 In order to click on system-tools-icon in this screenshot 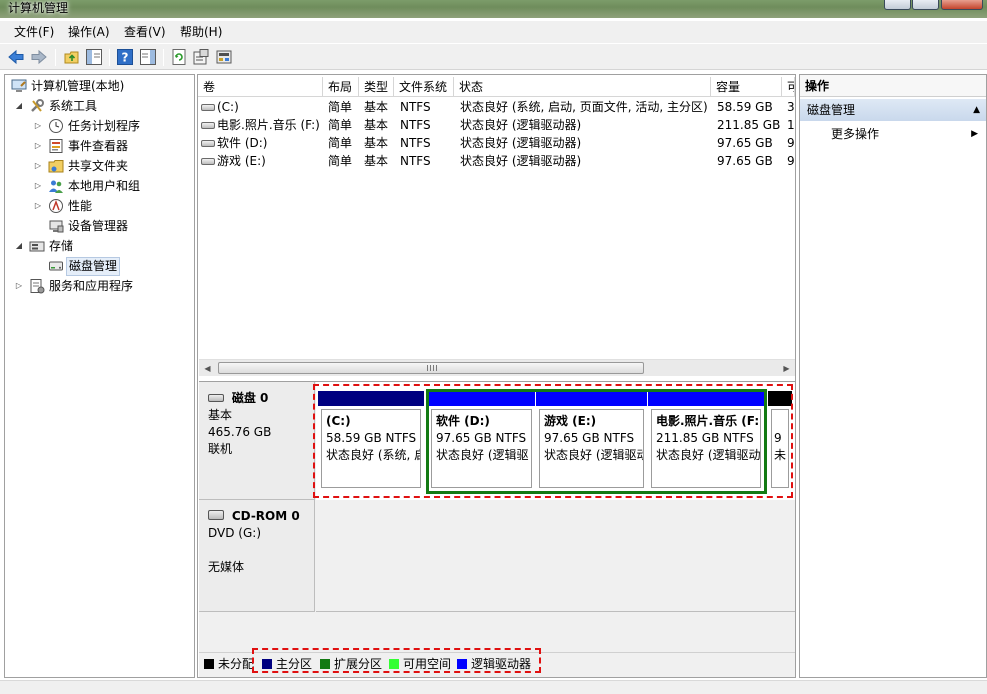, I will do `click(37, 106)`.